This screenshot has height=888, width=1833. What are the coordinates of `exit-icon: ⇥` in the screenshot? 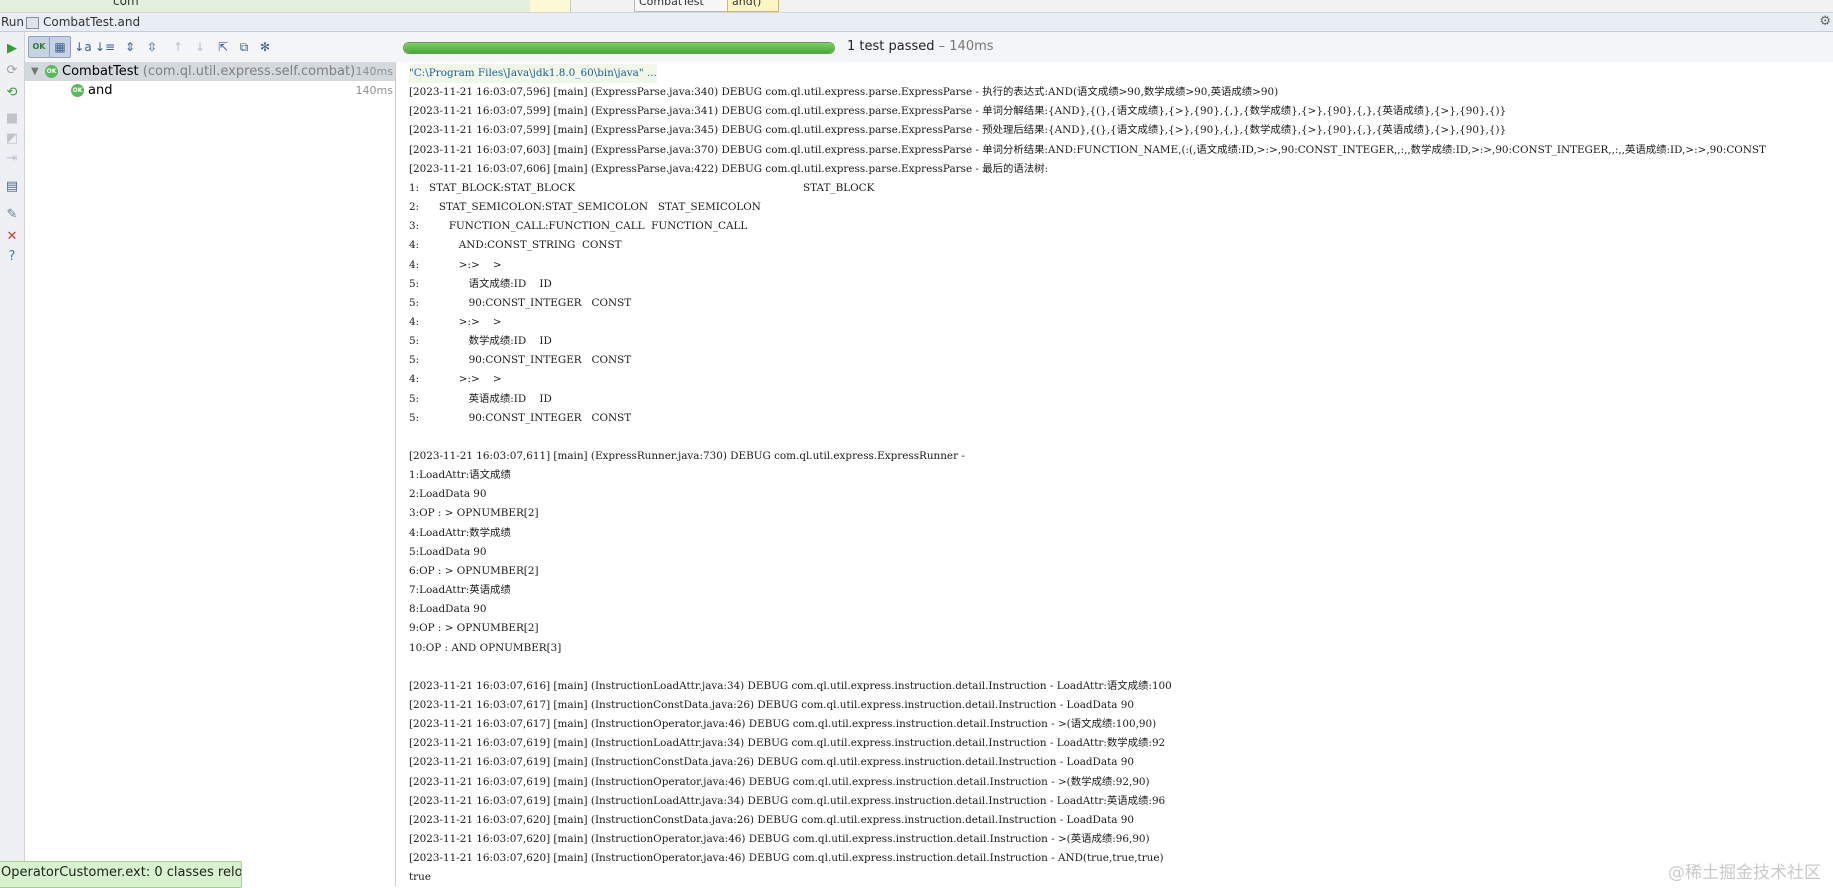 It's located at (12, 159).